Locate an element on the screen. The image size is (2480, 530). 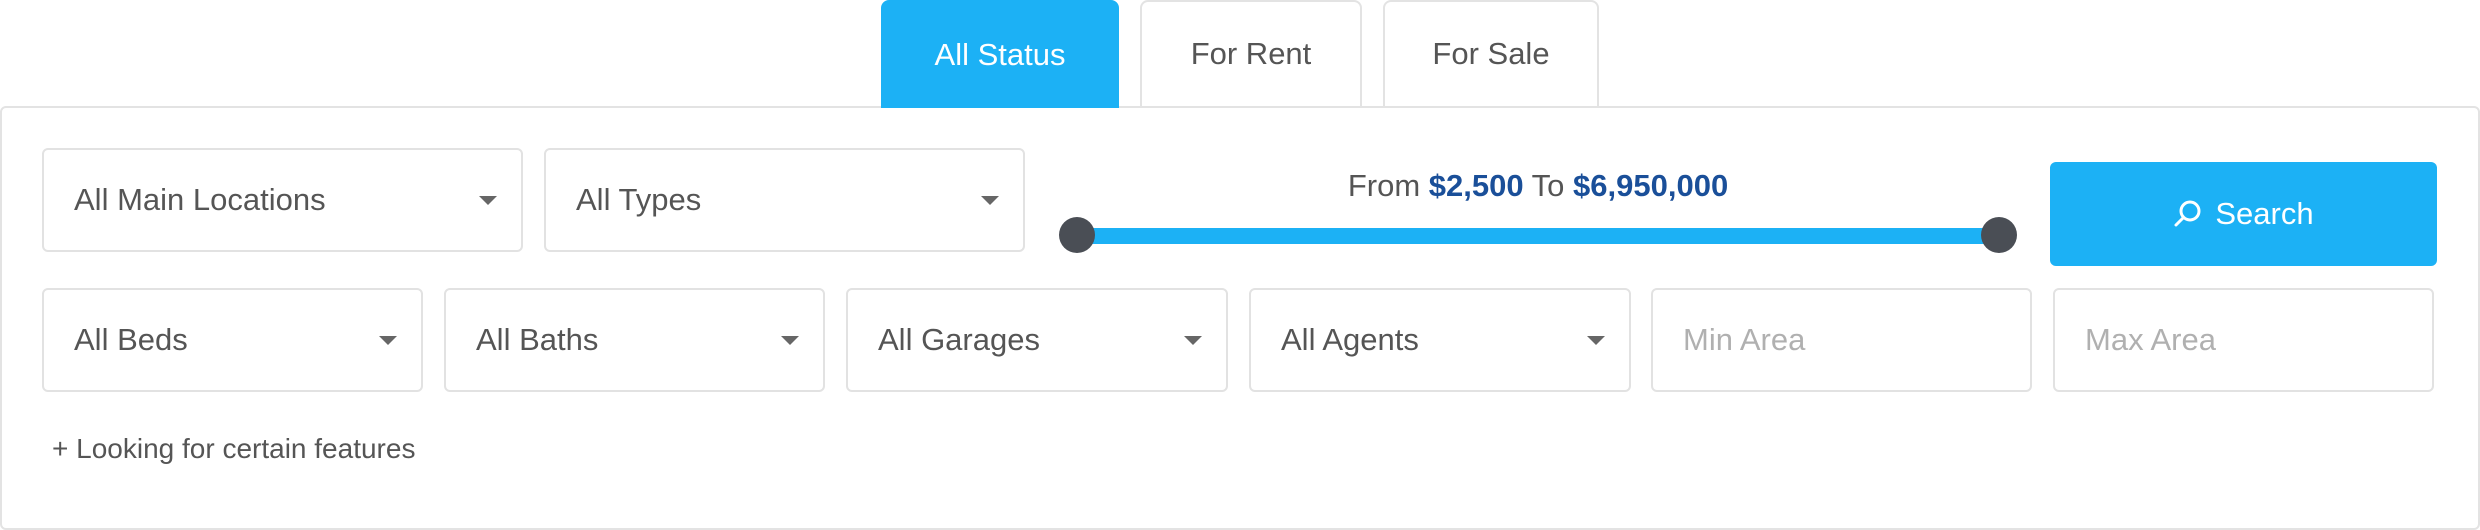
min-area-input is located at coordinates (1841, 340).